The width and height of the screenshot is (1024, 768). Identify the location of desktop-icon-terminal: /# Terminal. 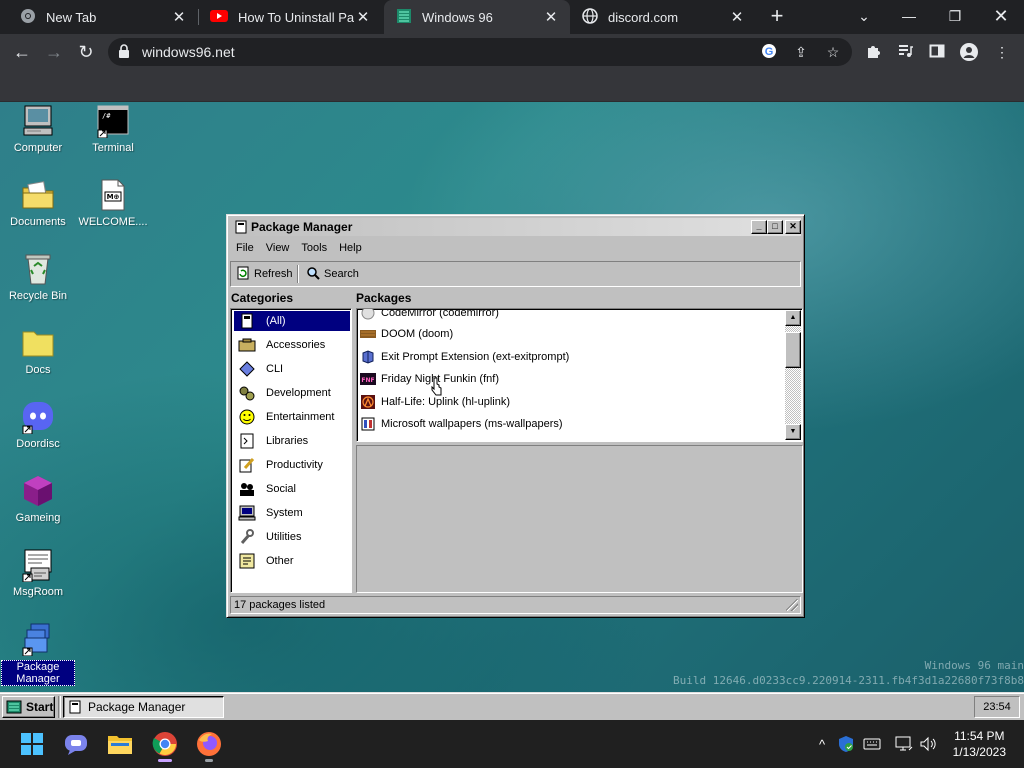
(113, 129).